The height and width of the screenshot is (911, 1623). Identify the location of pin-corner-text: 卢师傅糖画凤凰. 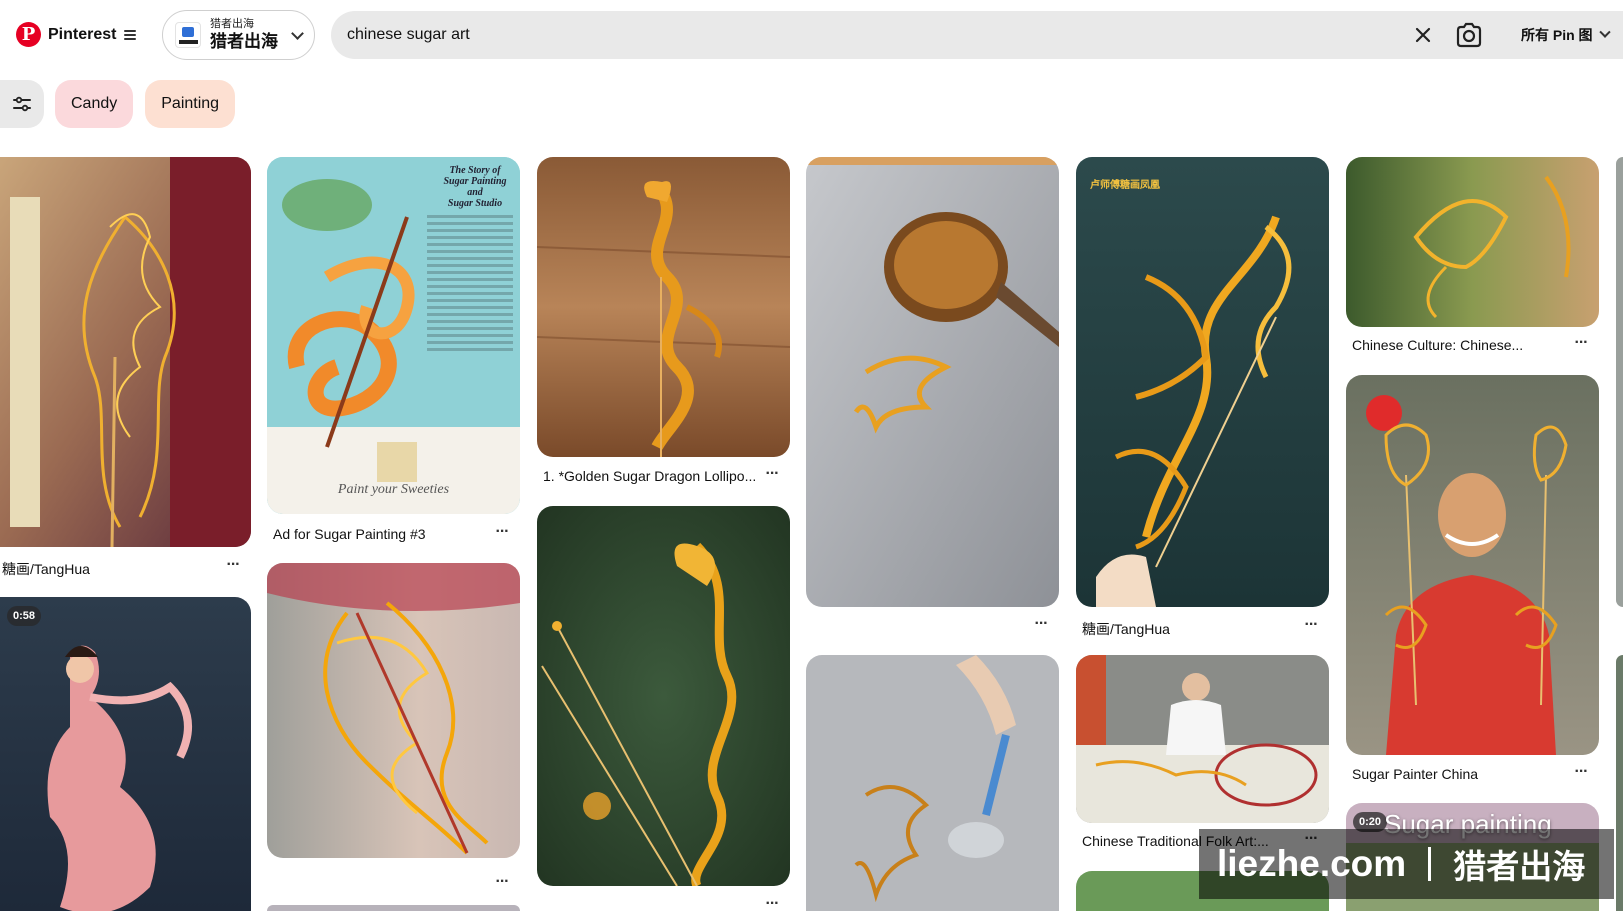
(1125, 185).